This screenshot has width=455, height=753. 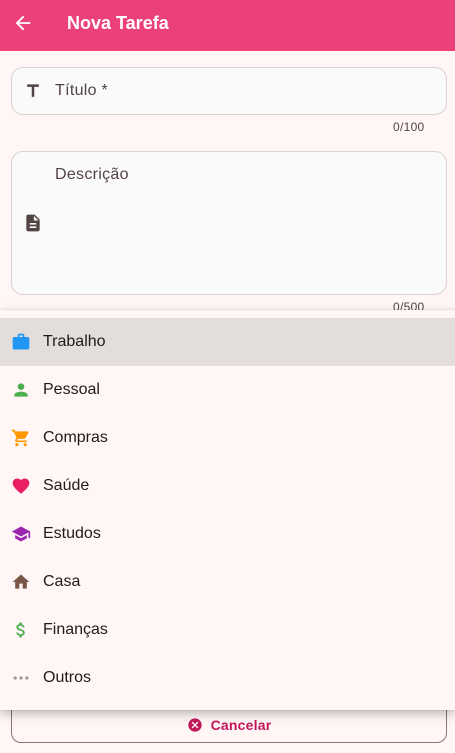 What do you see at coordinates (194, 724) in the screenshot?
I see `cancel-circle-icon` at bounding box center [194, 724].